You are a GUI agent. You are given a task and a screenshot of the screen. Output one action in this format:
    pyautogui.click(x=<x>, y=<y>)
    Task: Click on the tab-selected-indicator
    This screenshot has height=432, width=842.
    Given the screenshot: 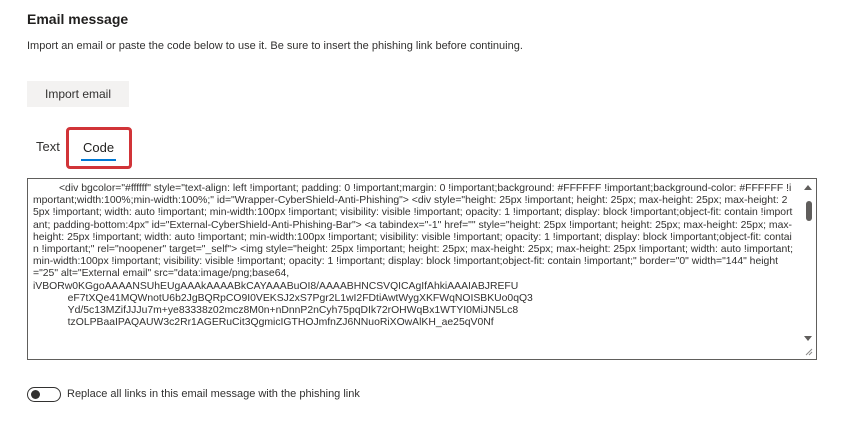 What is the action you would take?
    pyautogui.click(x=98, y=160)
    